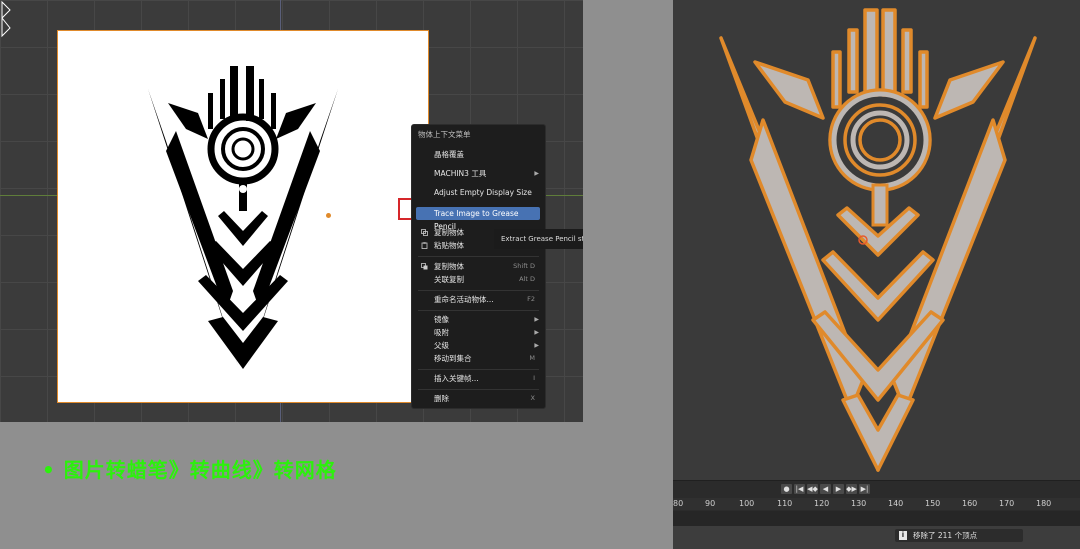 Image resolution: width=1080 pixels, height=549 pixels. Describe the element at coordinates (478, 192) in the screenshot. I see `menu-item-adjust-empty-display-size: Adjust Empty Display Size` at that location.